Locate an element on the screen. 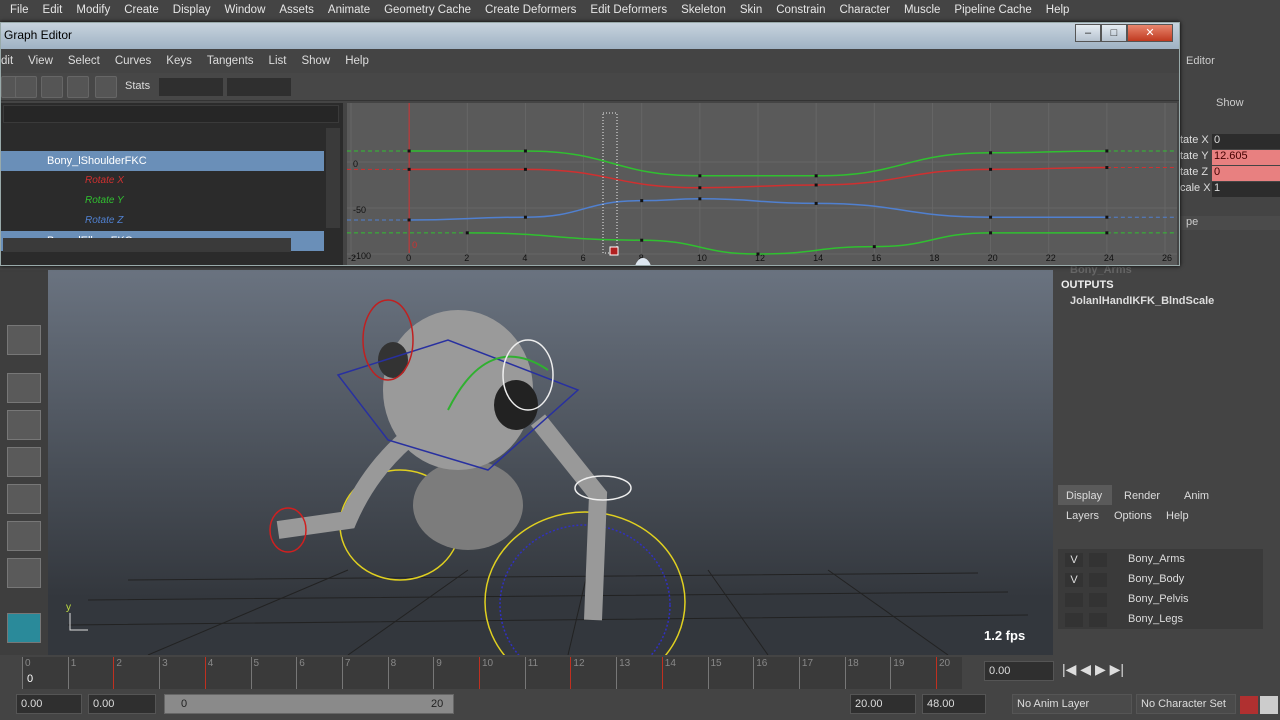 This screenshot has width=1280, height=720. frame-playback-icon is located at coordinates (341, 87).